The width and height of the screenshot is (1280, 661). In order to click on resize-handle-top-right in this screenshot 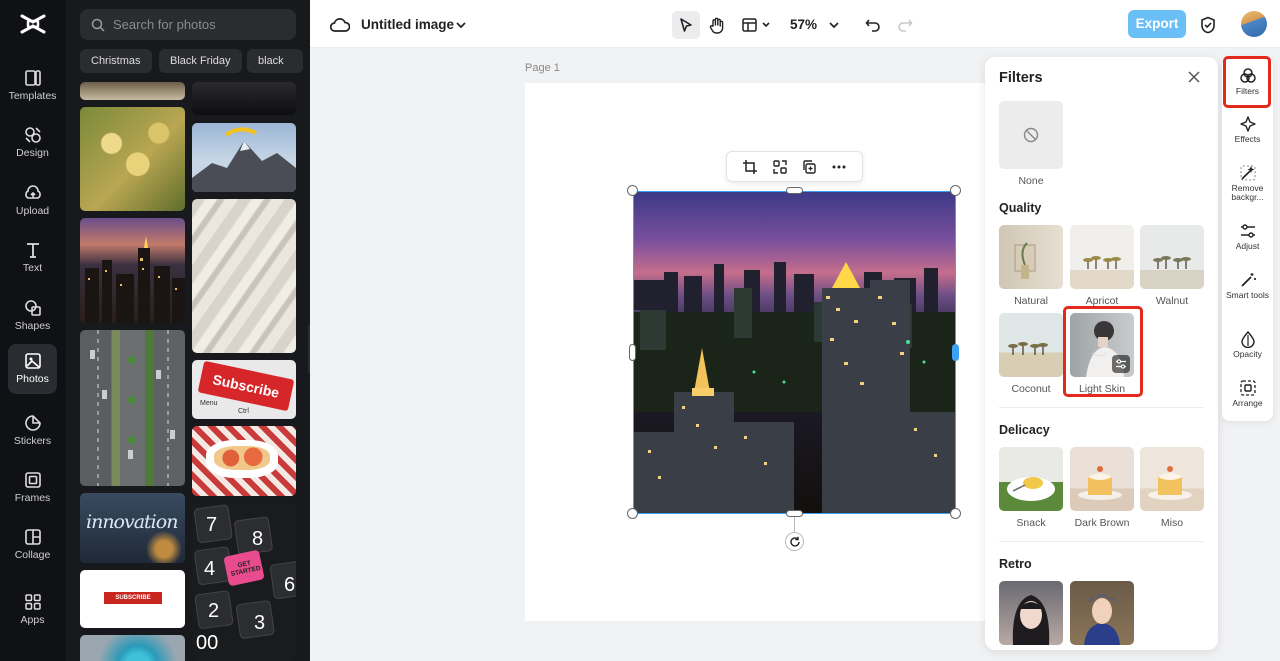, I will do `click(955, 190)`.